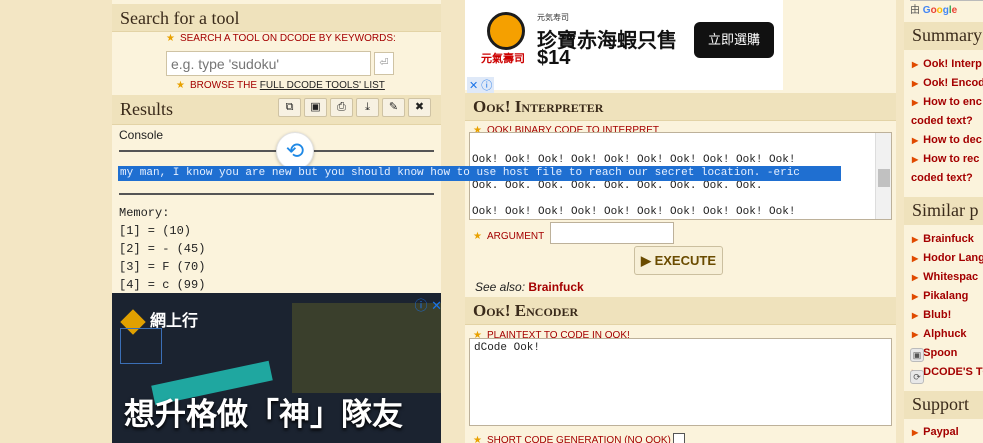 The height and width of the screenshot is (443, 983). Describe the element at coordinates (680, 382) in the screenshot. I see `plaintext-textarea: dCode Ook!` at that location.